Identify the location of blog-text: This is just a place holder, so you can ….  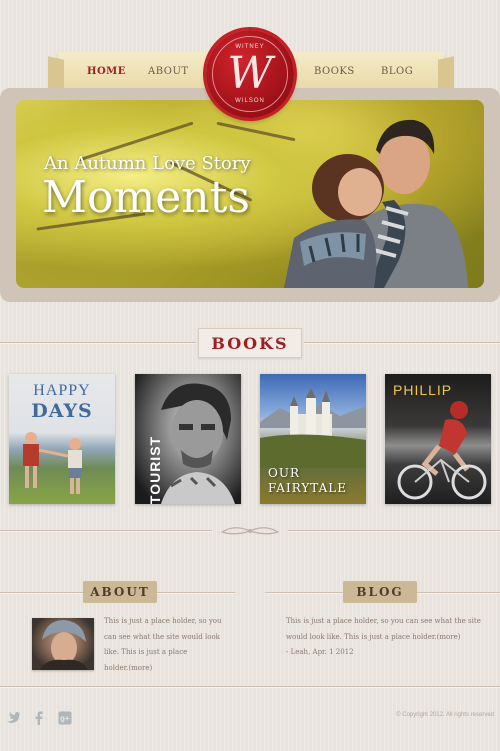
(383, 637).